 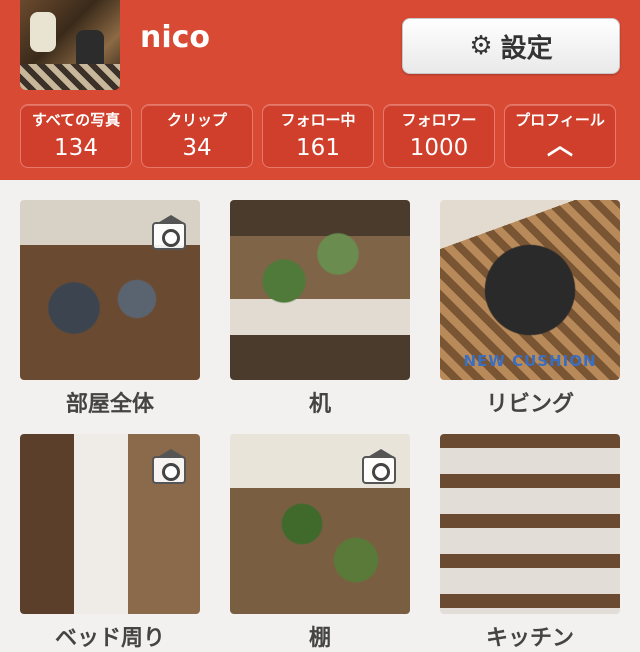 I want to click on album-tile: 部屋全体, so click(x=110, y=309).